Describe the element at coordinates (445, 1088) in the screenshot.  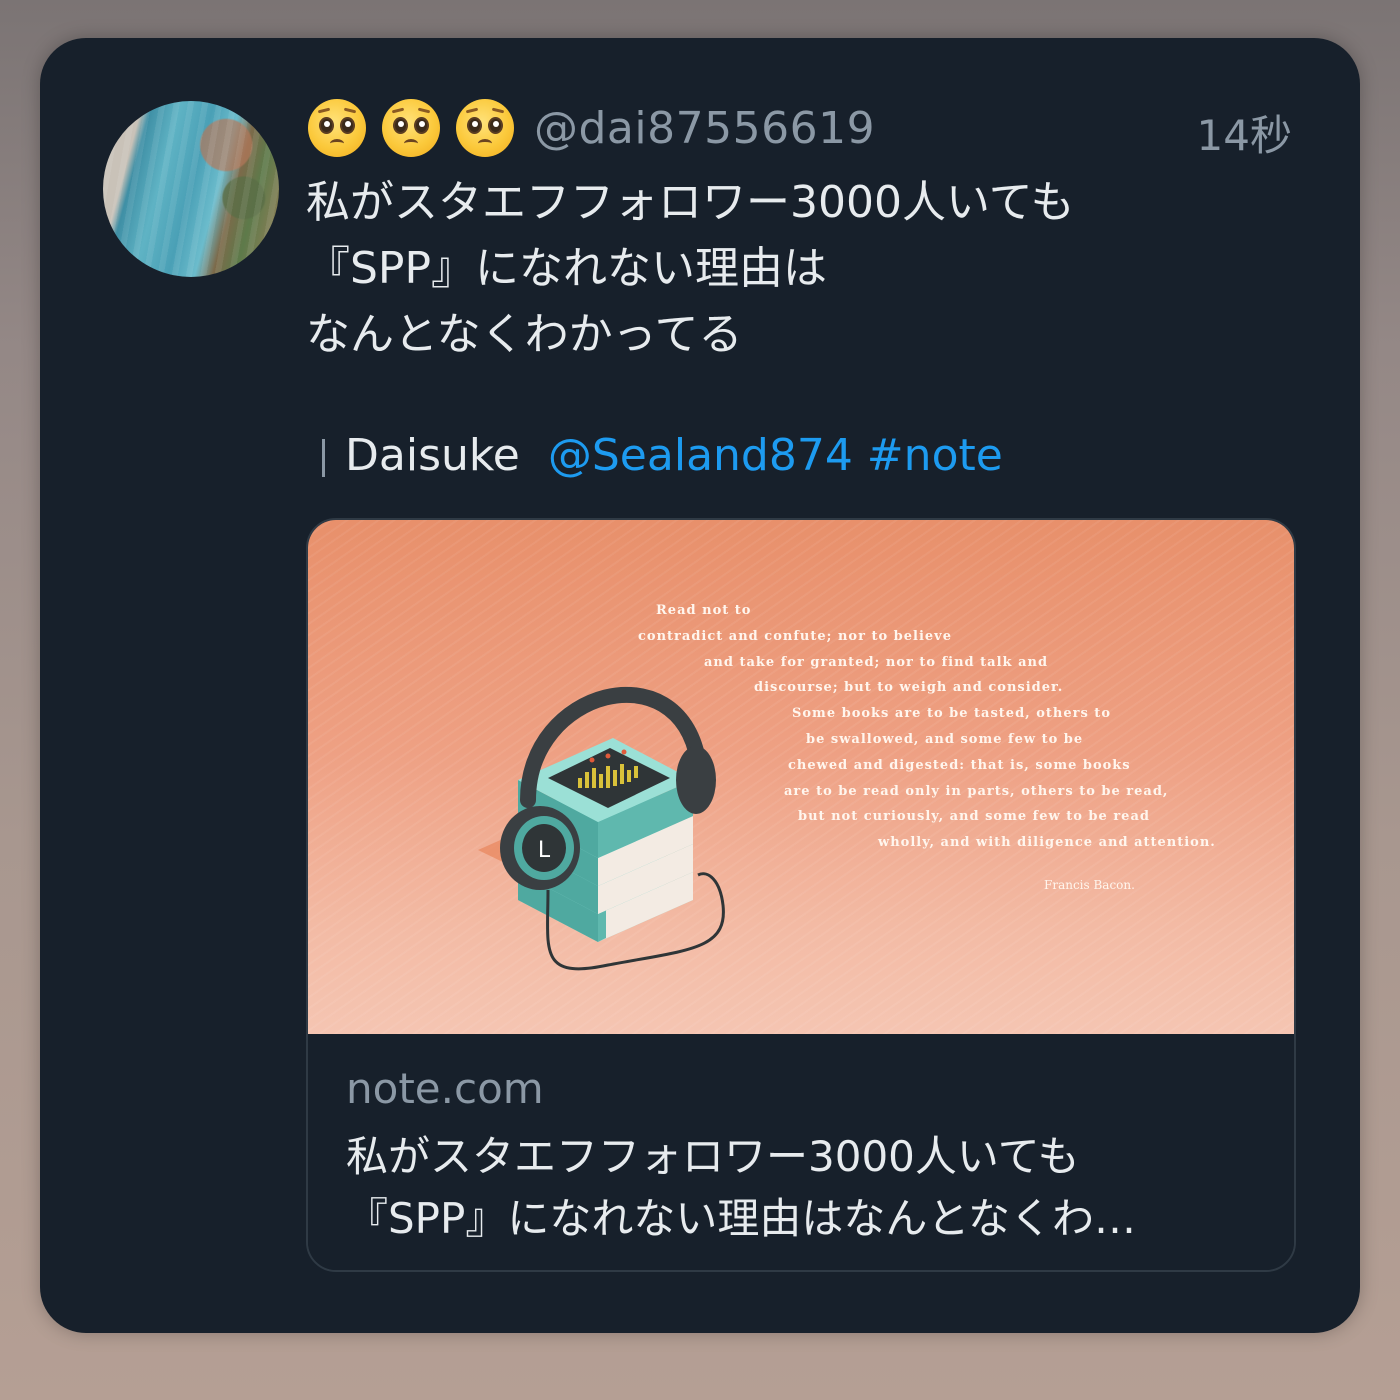
I see `link-domain: note.com` at that location.